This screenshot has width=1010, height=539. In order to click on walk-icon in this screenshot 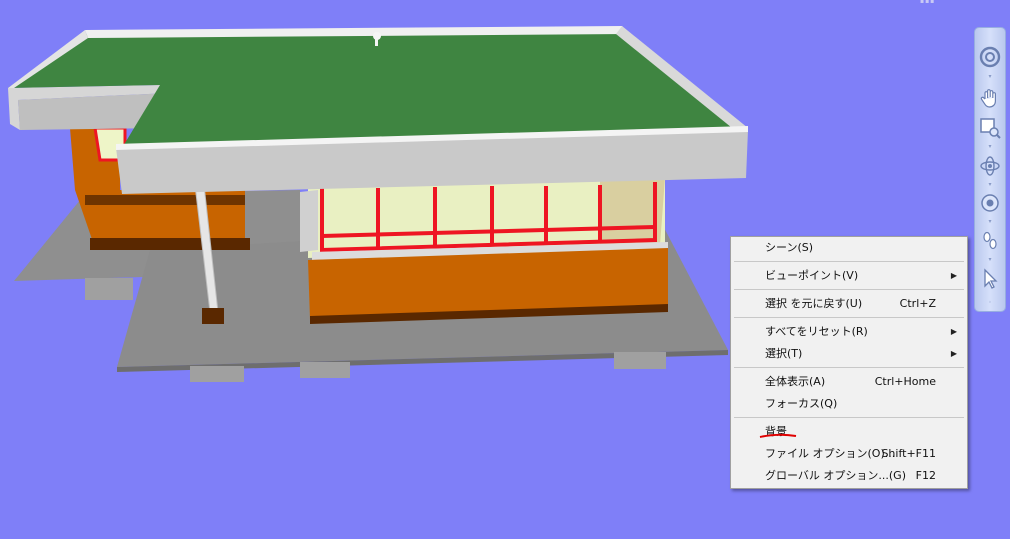, I will do `click(990, 241)`.